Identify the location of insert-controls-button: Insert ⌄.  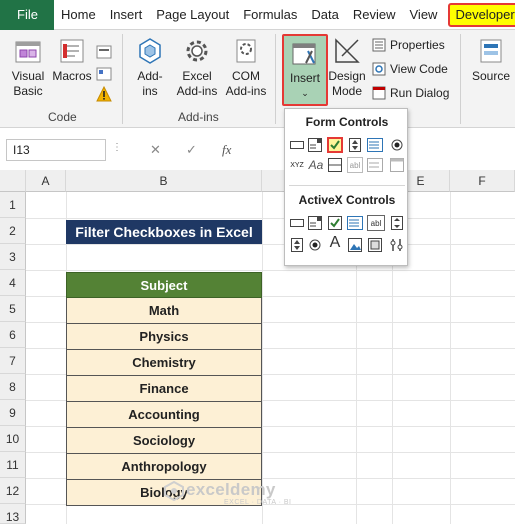
(305, 70).